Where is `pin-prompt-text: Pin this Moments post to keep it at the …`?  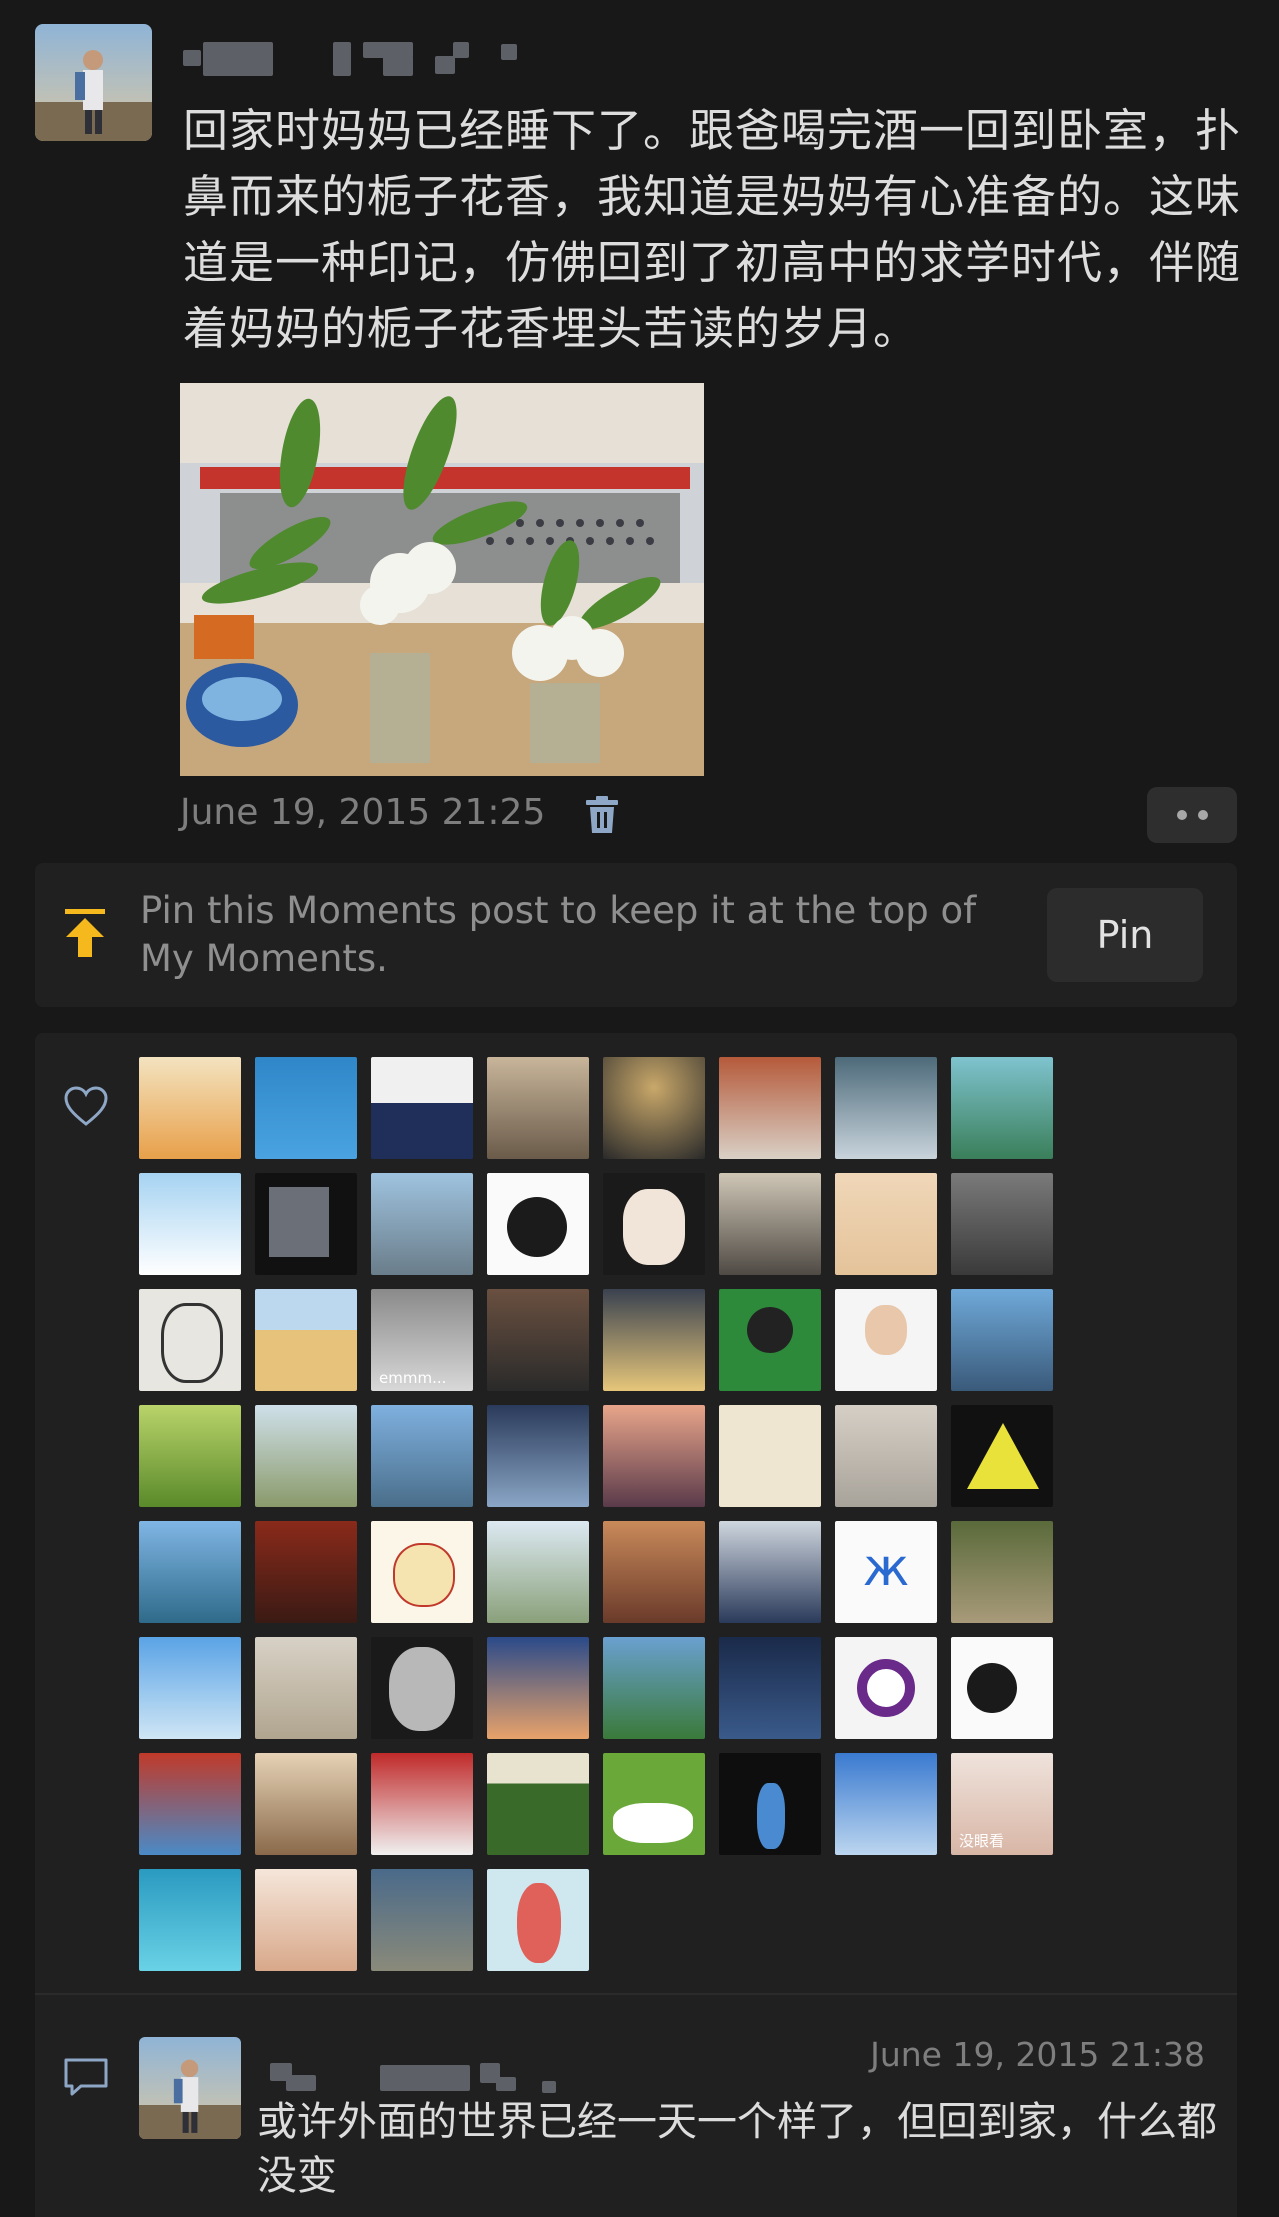
pin-prompt-text: Pin this Moments post to keep it at the … is located at coordinates (558, 934).